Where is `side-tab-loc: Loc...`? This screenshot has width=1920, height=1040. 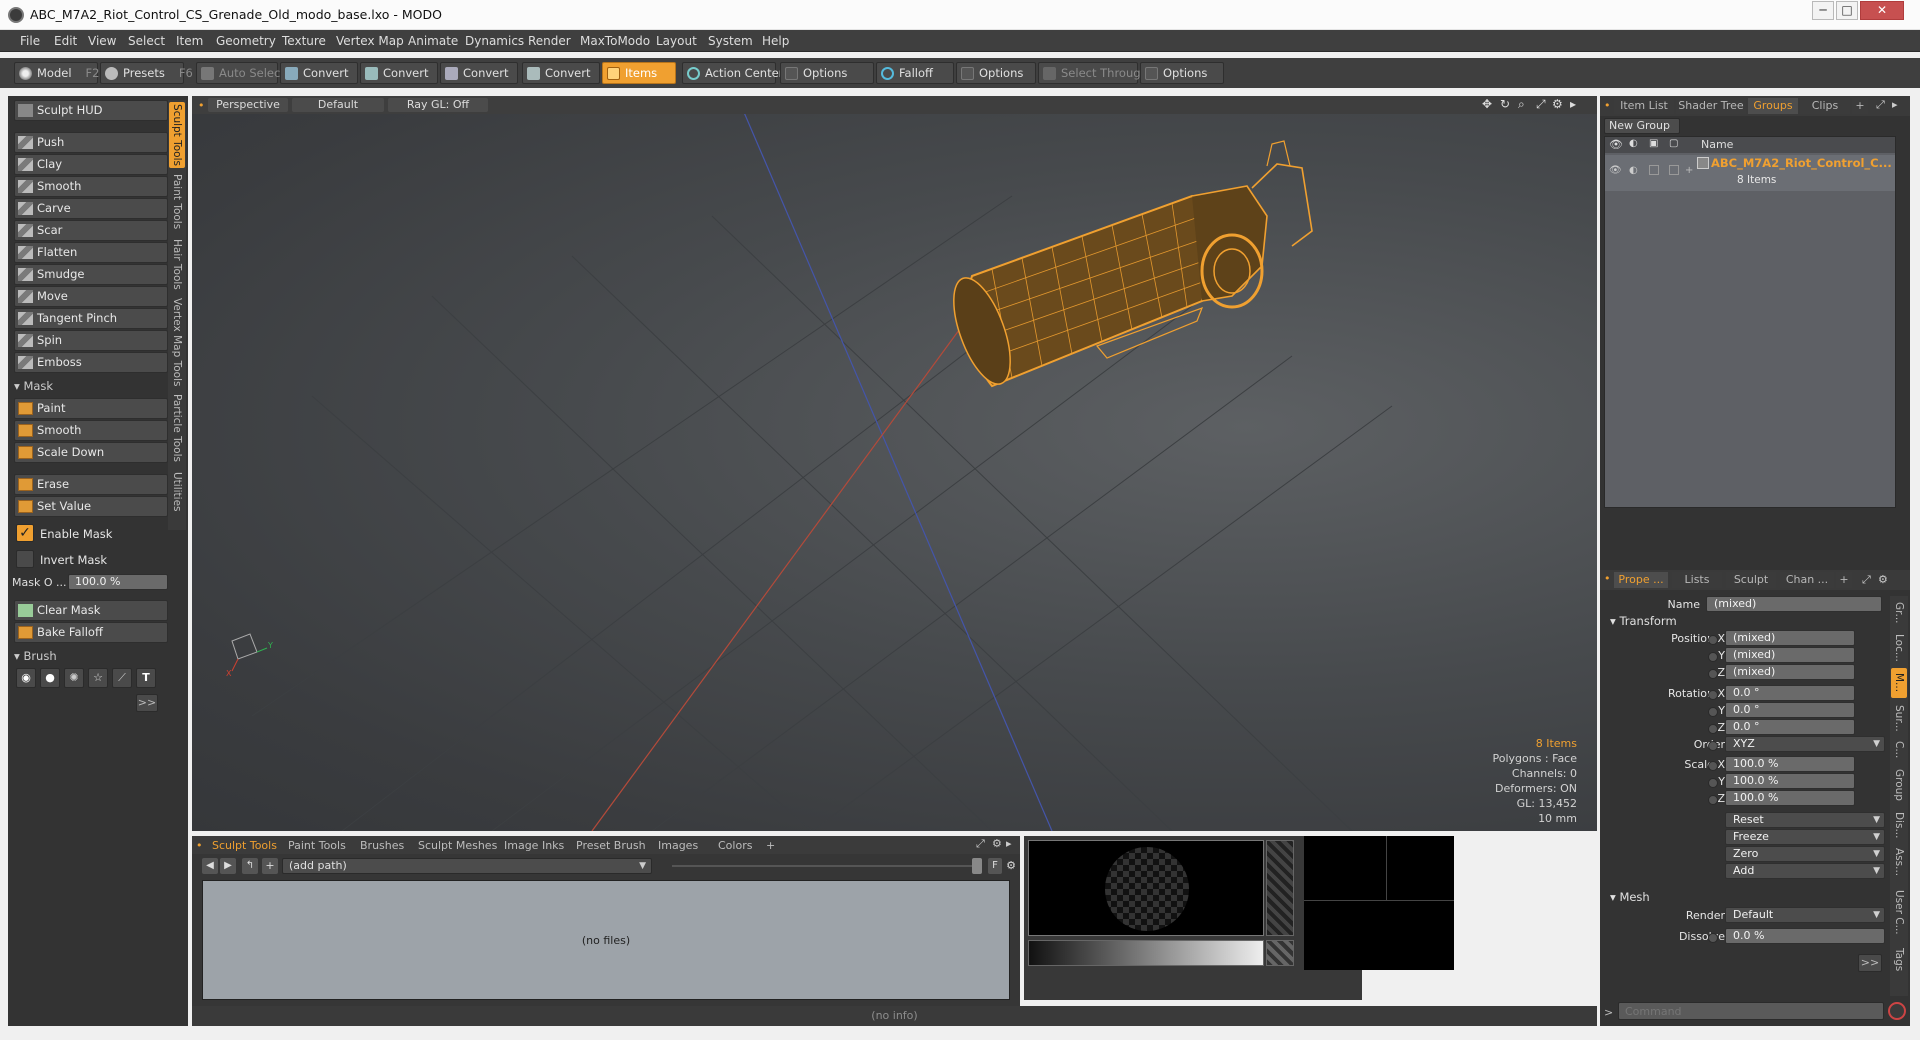
side-tab-loc: Loc... is located at coordinates (1899, 648).